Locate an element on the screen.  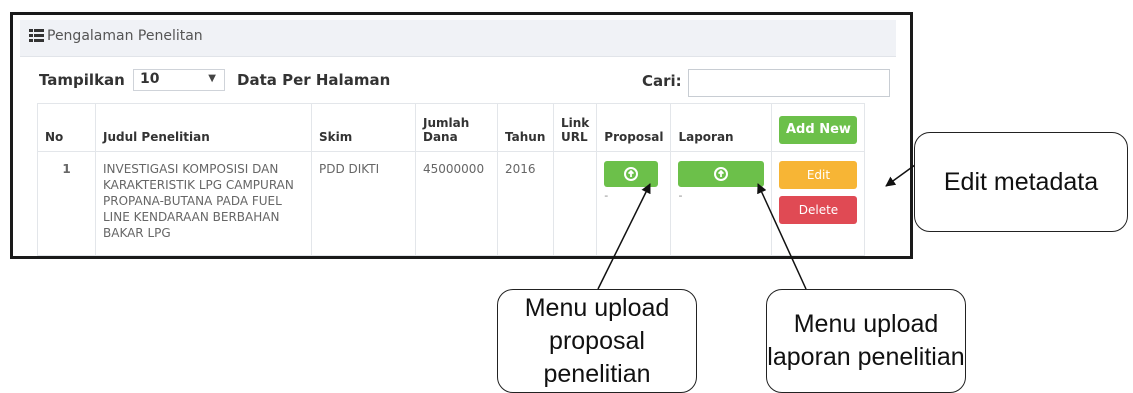
arrow-laporan is located at coordinates (782, 236).